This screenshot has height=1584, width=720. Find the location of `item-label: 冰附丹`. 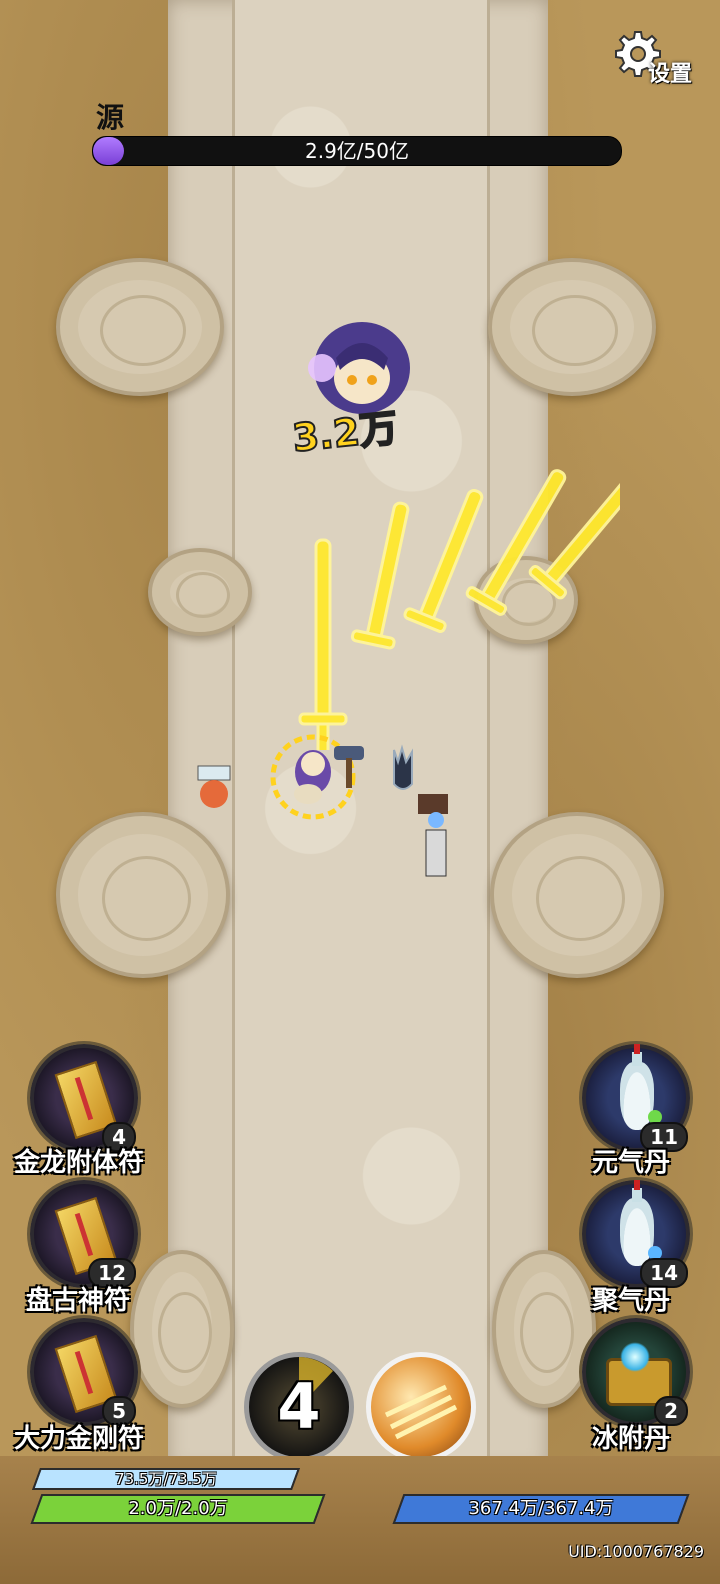

item-label: 冰附丹 is located at coordinates (631, 1439).